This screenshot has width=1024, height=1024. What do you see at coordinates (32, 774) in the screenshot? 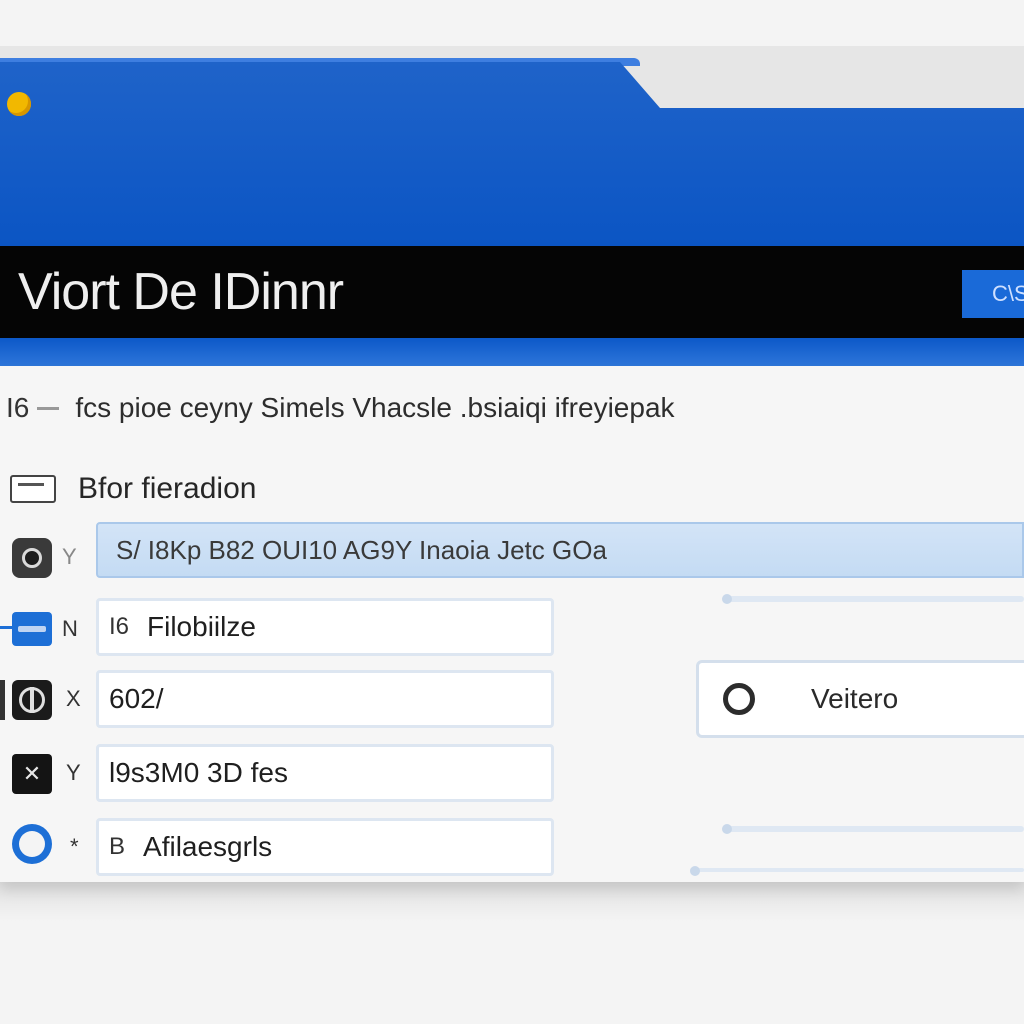
I see `tools-icon: ✕` at bounding box center [32, 774].